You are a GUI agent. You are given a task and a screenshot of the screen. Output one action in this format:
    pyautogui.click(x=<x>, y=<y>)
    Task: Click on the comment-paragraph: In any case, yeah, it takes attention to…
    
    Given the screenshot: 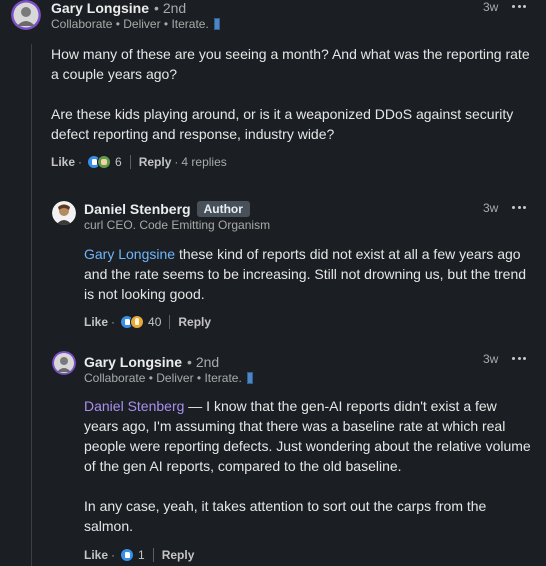 What is the action you would take?
    pyautogui.click(x=285, y=516)
    